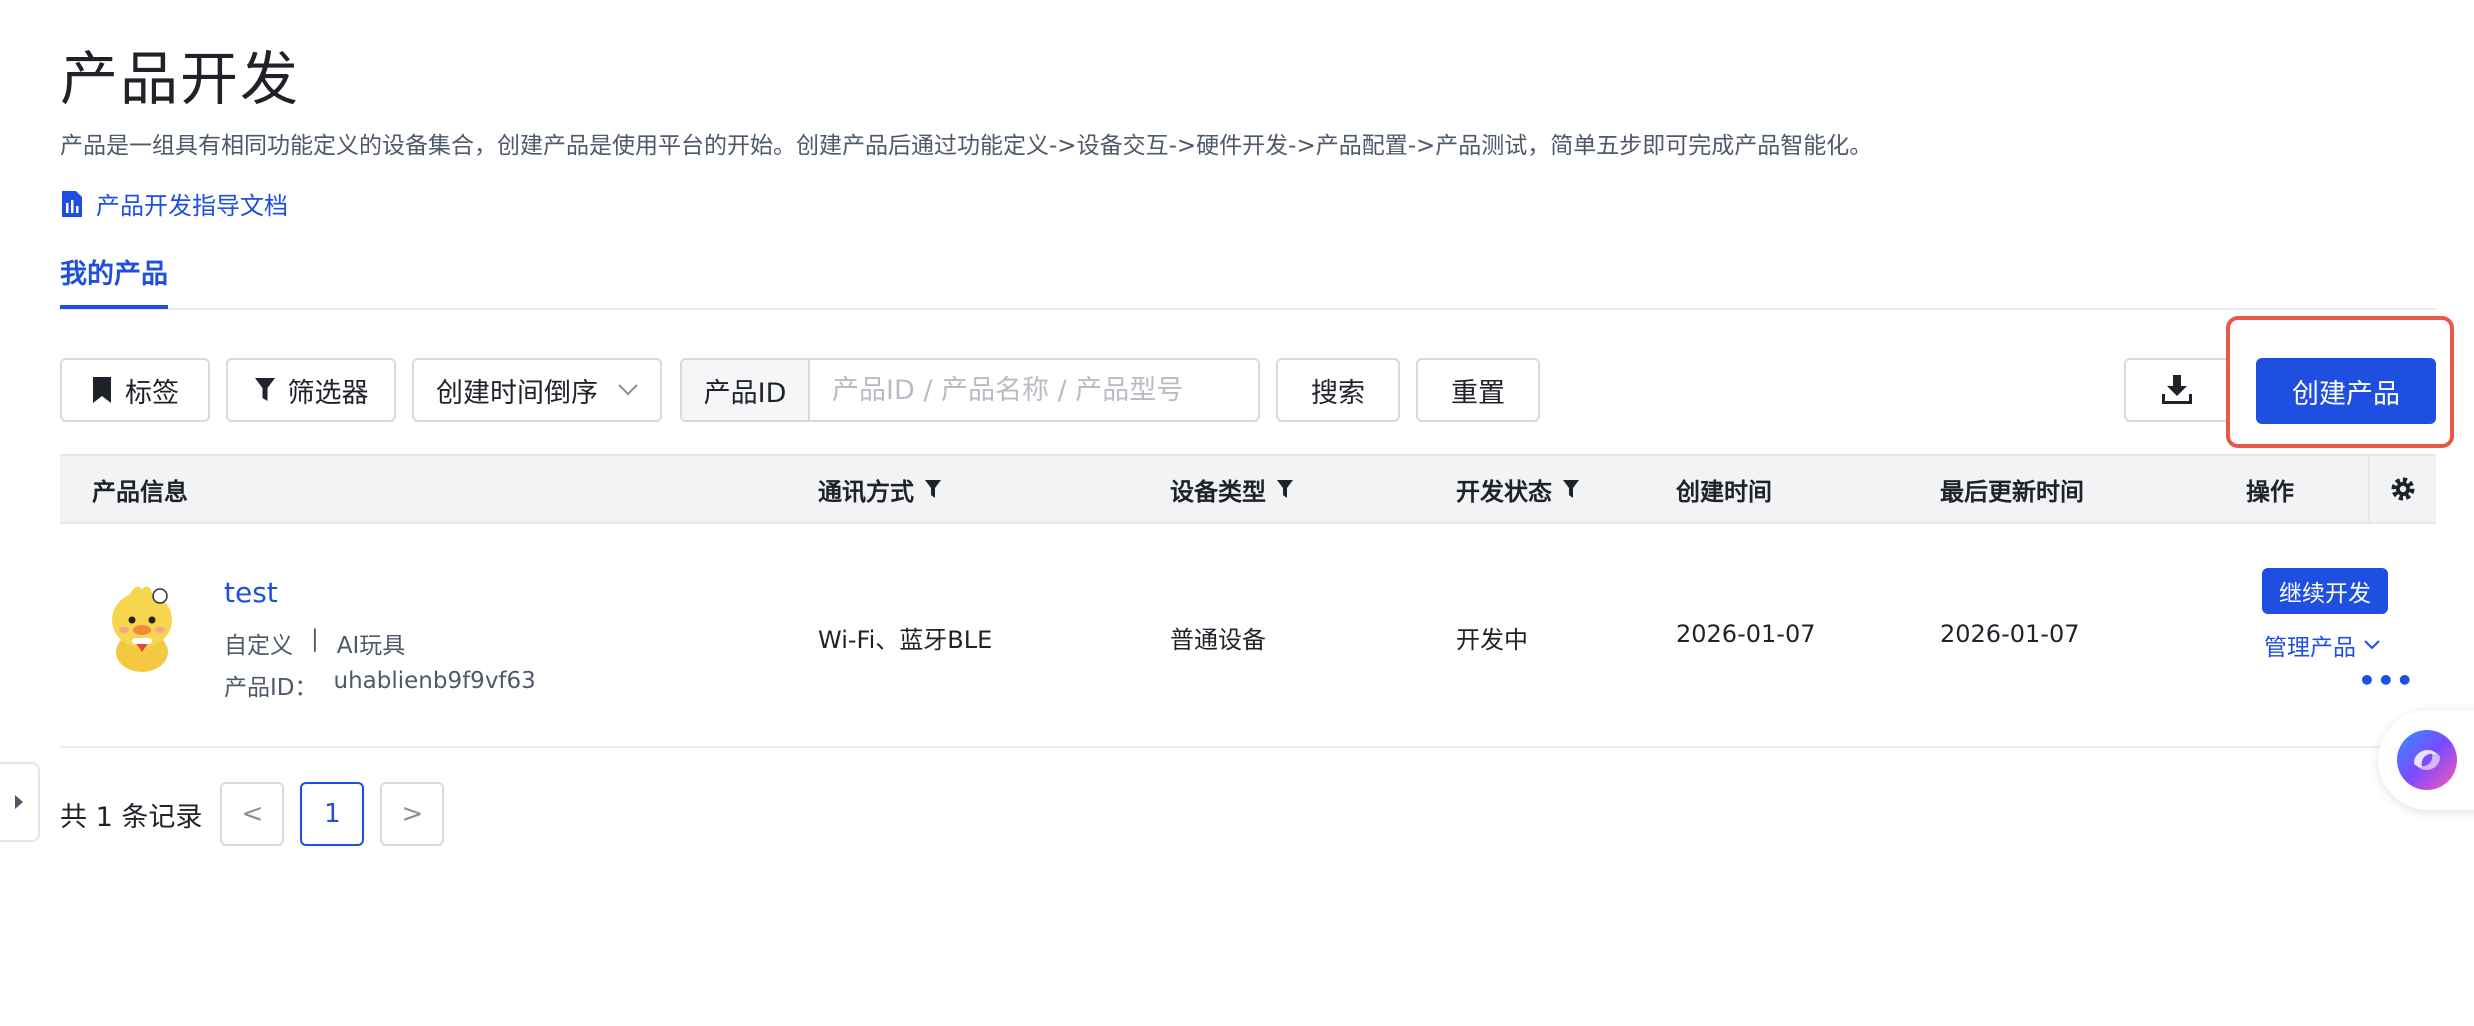 Image resolution: width=2474 pixels, height=1026 pixels. What do you see at coordinates (72, 203) in the screenshot?
I see `document-icon` at bounding box center [72, 203].